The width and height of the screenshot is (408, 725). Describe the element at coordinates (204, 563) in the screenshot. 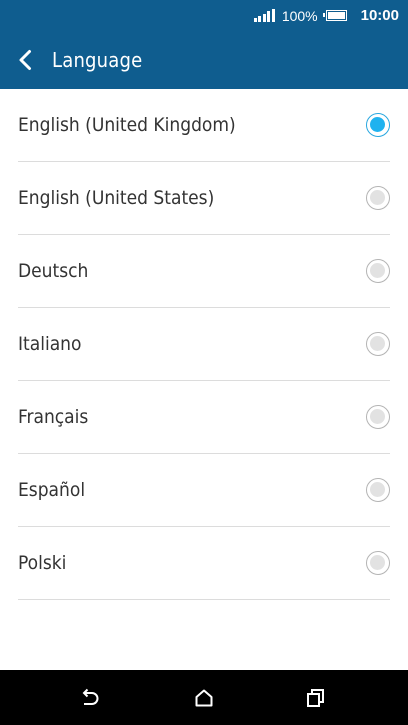

I see `language-option: Polski` at that location.